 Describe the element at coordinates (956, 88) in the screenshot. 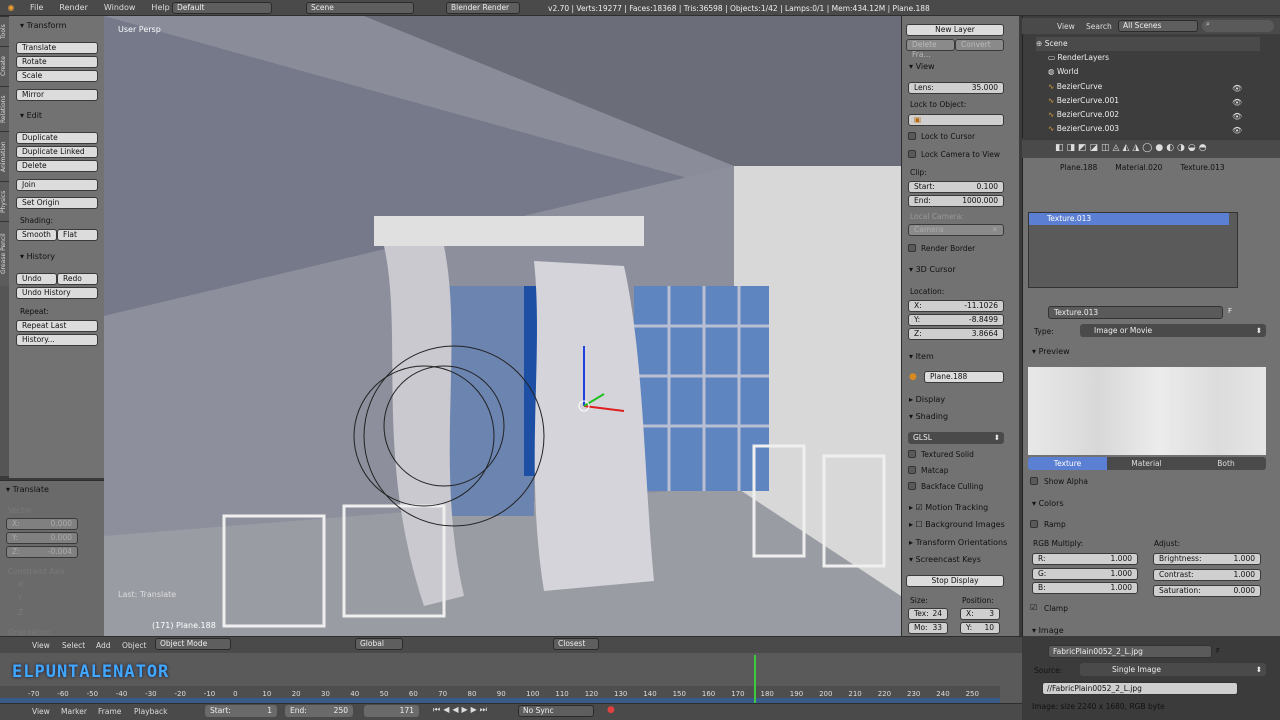

I see `lens-field: Lens: 35.000` at that location.